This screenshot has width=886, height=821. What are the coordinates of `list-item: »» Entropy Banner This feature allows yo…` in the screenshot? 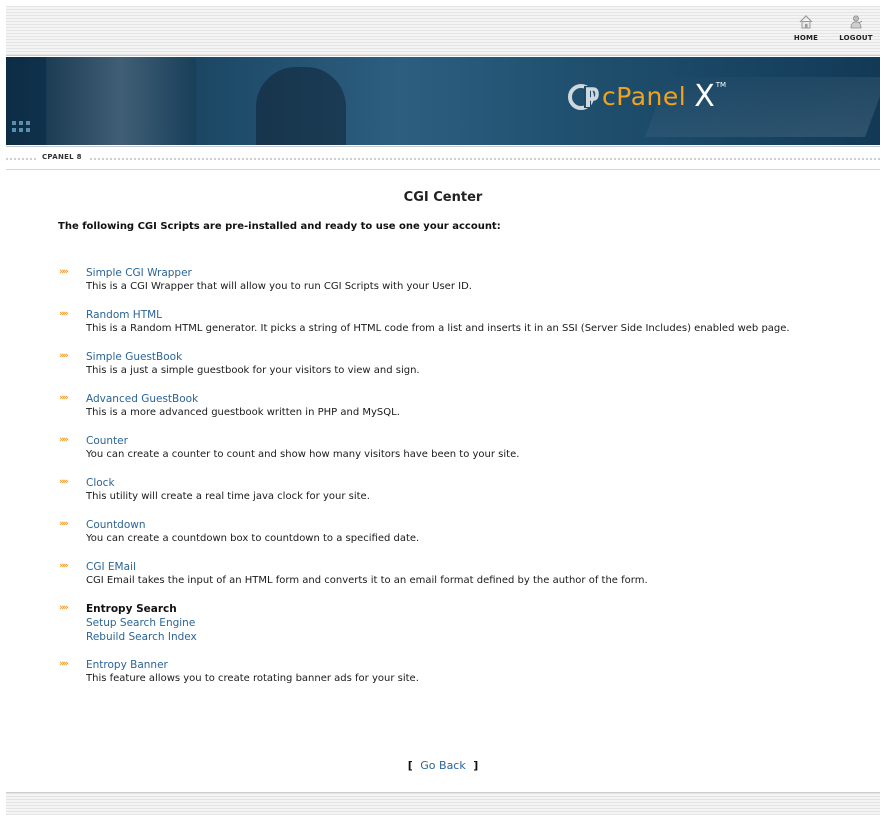 It's located at (443, 672).